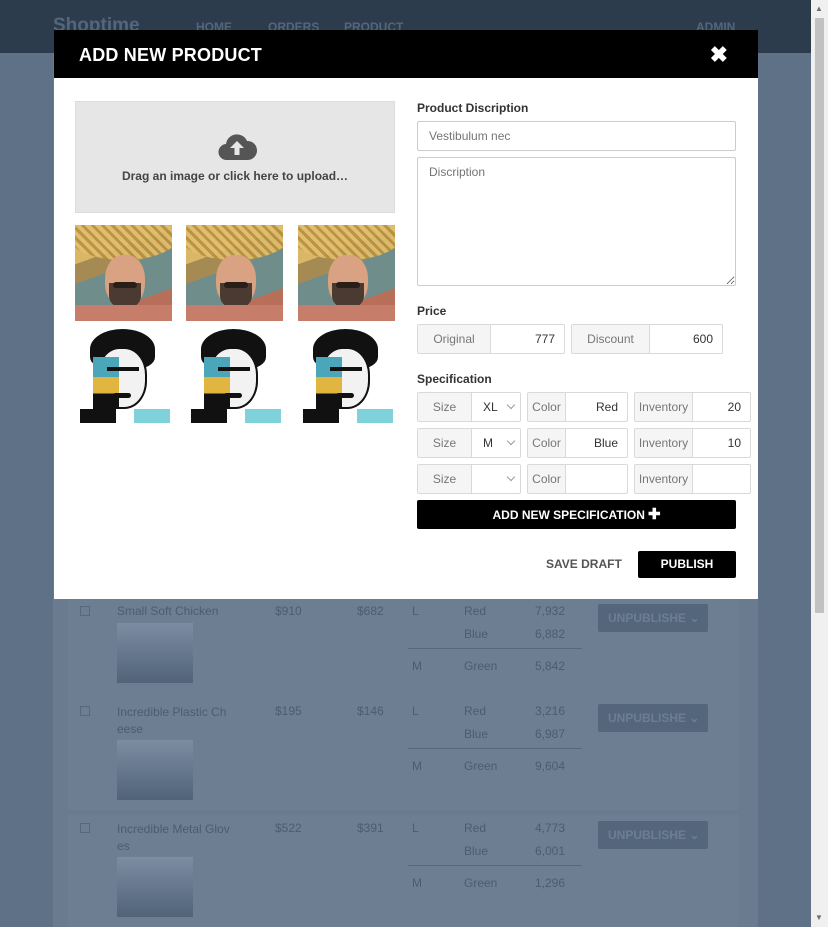  I want to click on inventory-field: Inventory, so click(692, 479).